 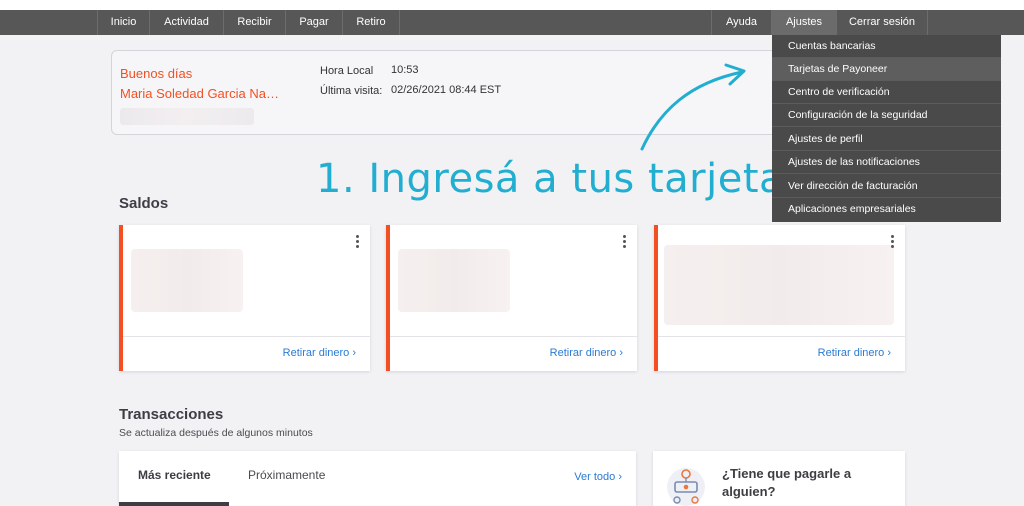 I want to click on tab-most-recent: Más reciente, so click(x=174, y=475).